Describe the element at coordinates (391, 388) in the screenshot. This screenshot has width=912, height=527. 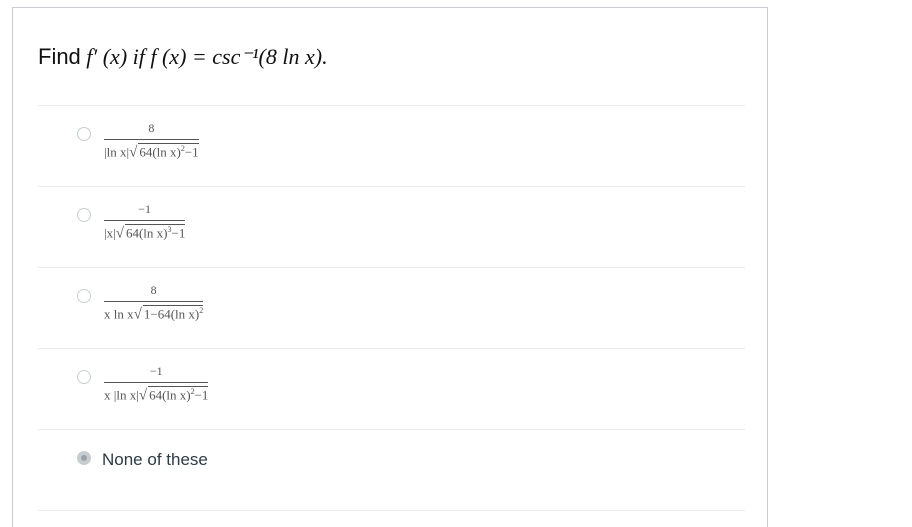
I see `answer-option-4: −1 x |ln x|√ 64(ln x)2−1` at that location.